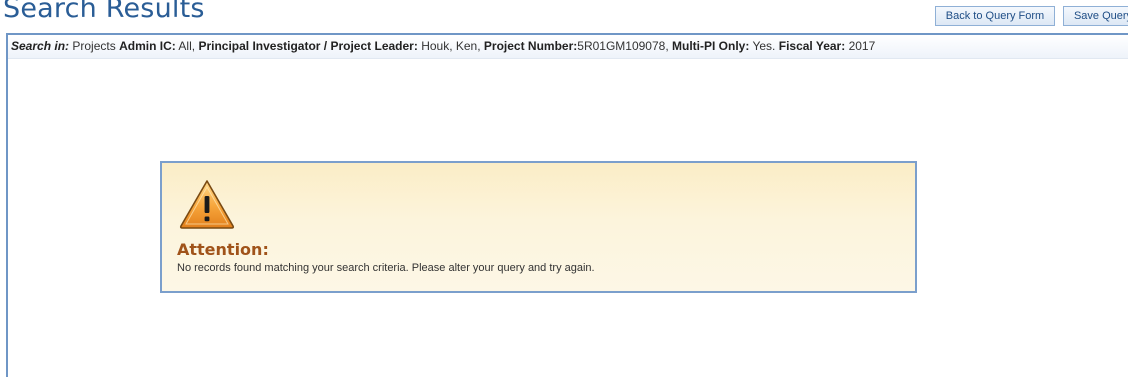 The image size is (1128, 377). Describe the element at coordinates (623, 46) in the screenshot. I see `project-number-value: 5R01GM109078,` at that location.